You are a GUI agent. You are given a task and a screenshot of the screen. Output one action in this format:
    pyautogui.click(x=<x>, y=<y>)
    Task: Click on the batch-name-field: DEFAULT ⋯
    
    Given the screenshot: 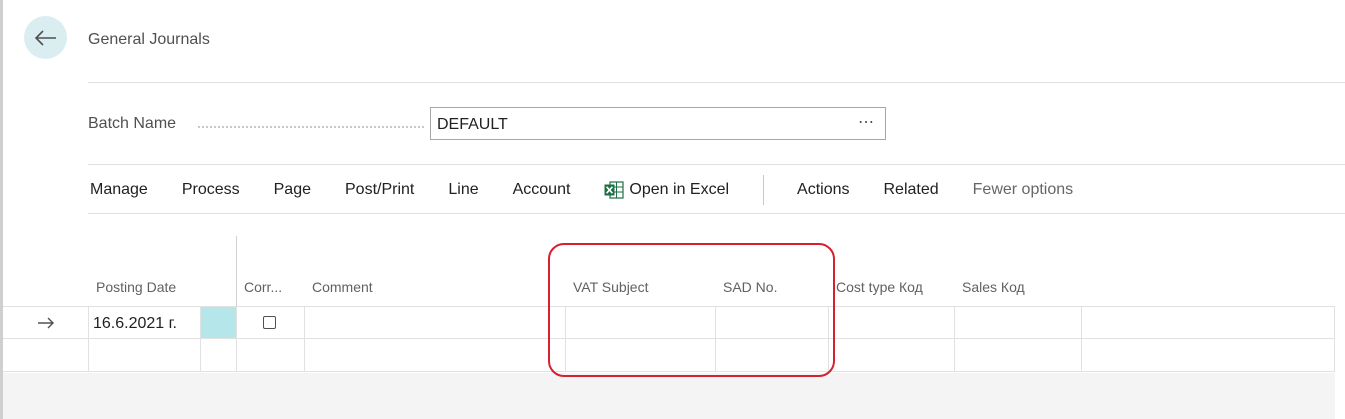 What is the action you would take?
    pyautogui.click(x=658, y=123)
    